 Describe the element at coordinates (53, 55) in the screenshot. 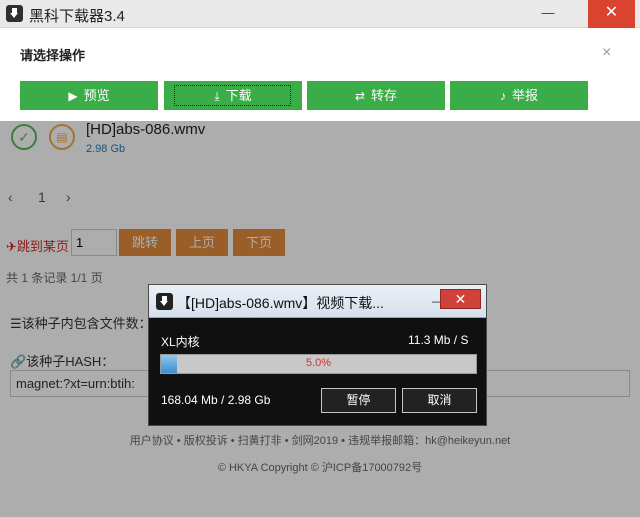

I see `panel-title: 请选择操作` at that location.